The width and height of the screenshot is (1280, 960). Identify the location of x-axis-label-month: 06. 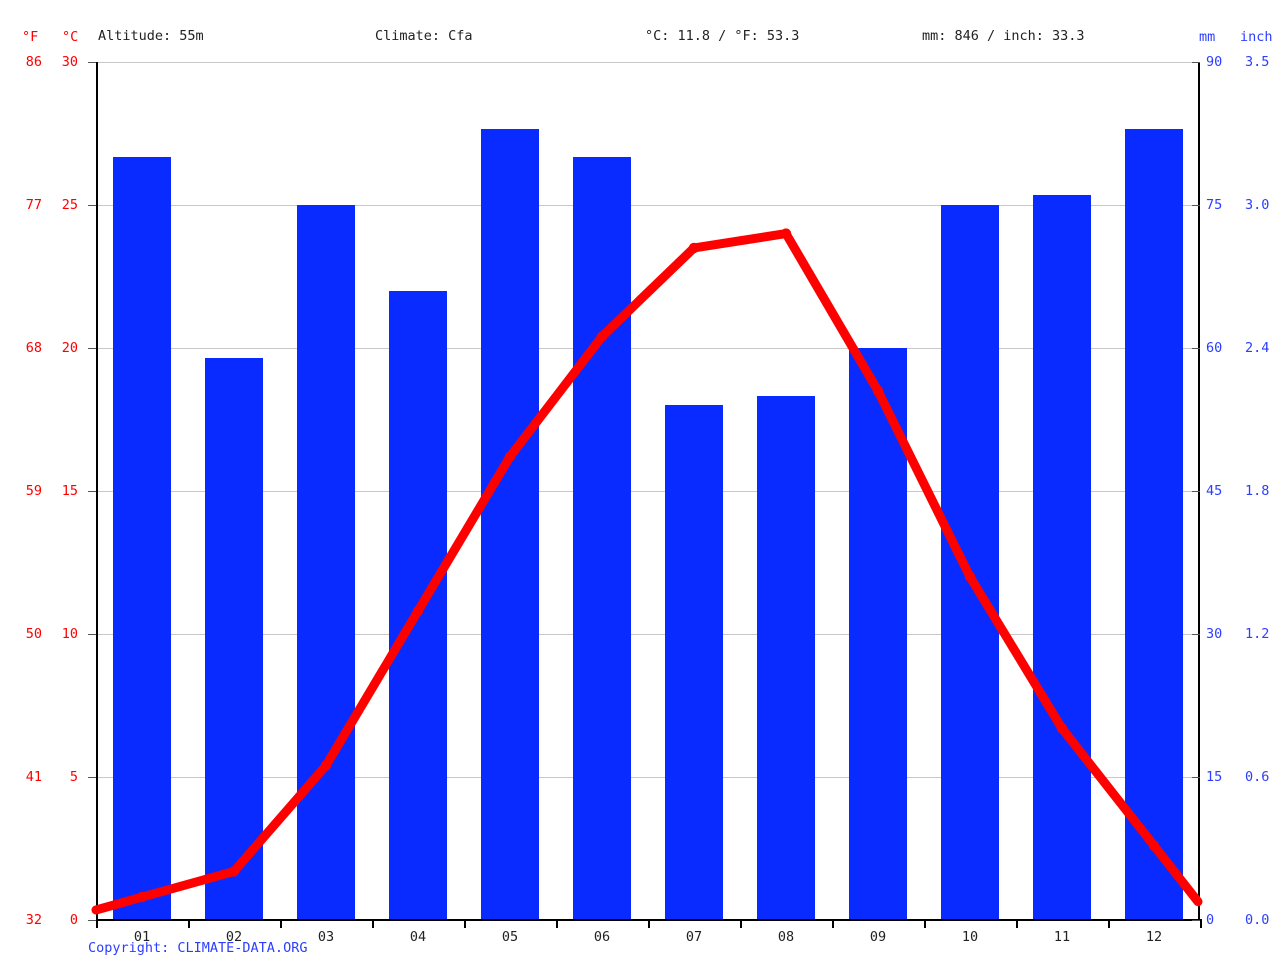
(602, 937).